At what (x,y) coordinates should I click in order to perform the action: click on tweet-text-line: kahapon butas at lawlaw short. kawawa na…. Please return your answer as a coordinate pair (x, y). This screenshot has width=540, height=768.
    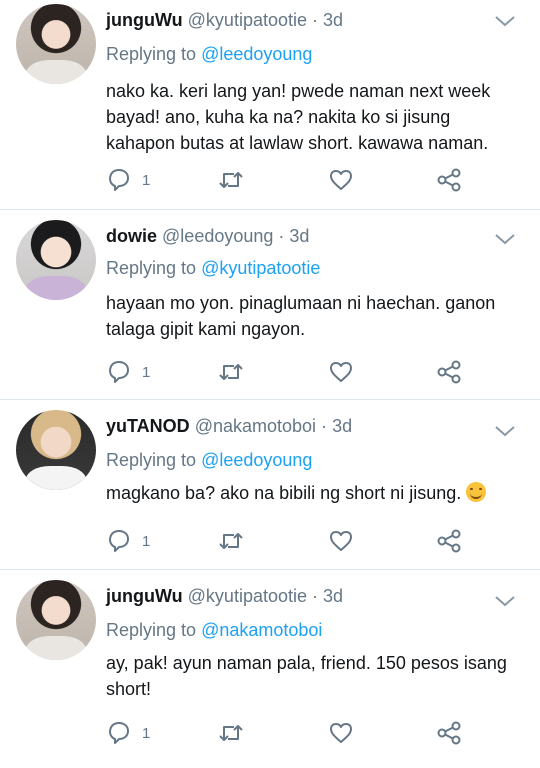
    Looking at the image, I should click on (297, 143).